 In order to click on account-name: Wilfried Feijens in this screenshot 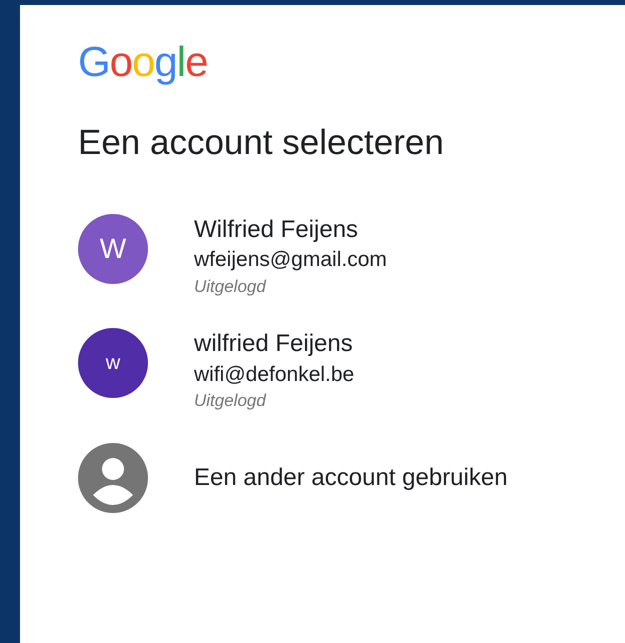, I will do `click(277, 230)`.